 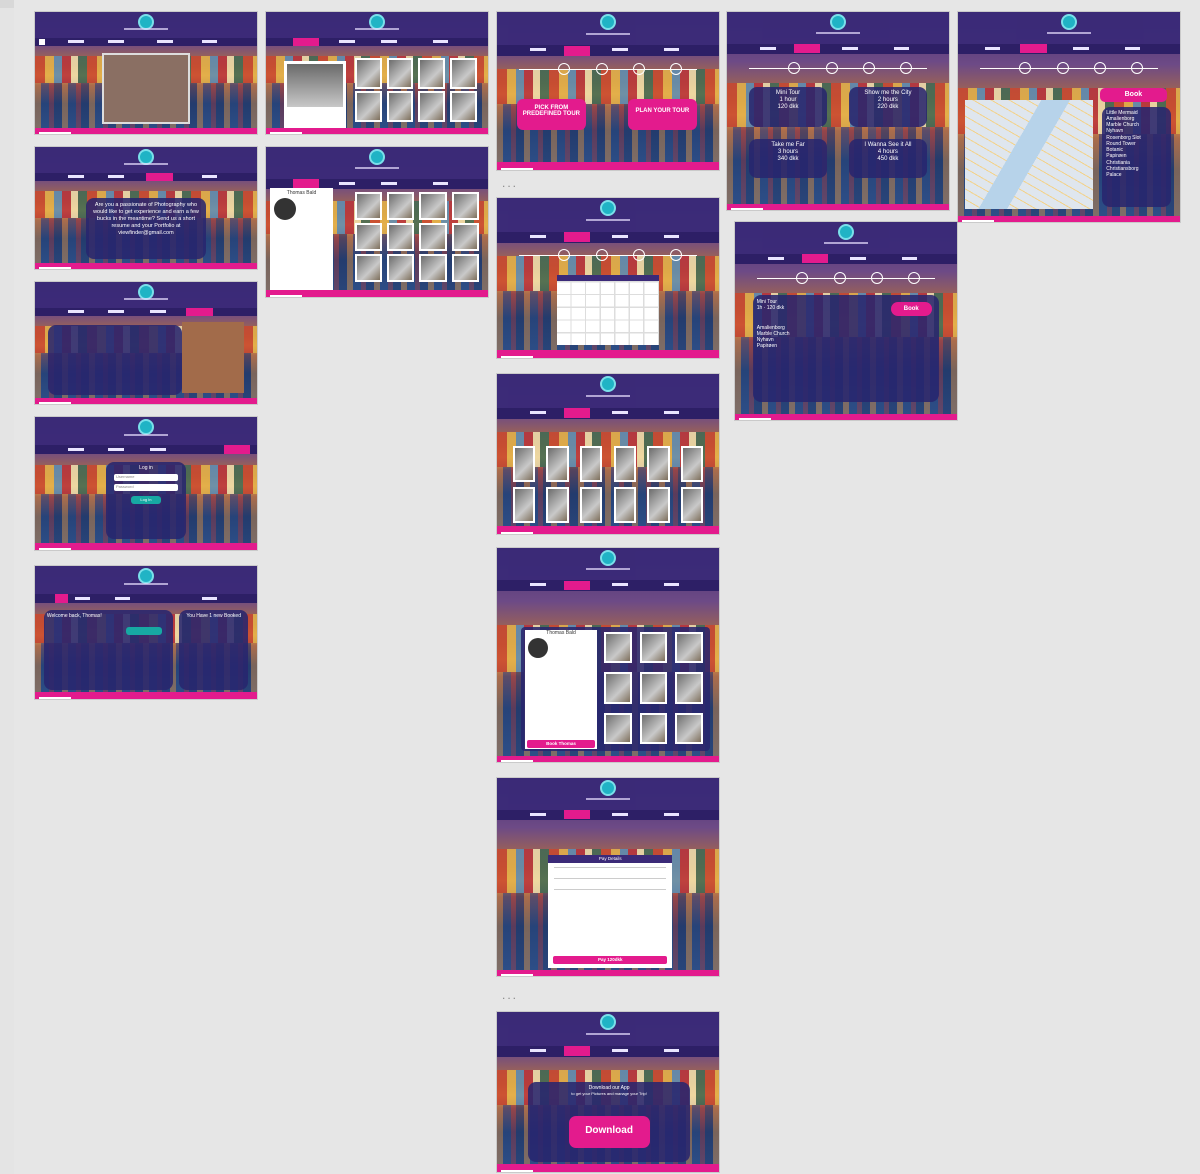 I want to click on username-field: Username, so click(x=146, y=478).